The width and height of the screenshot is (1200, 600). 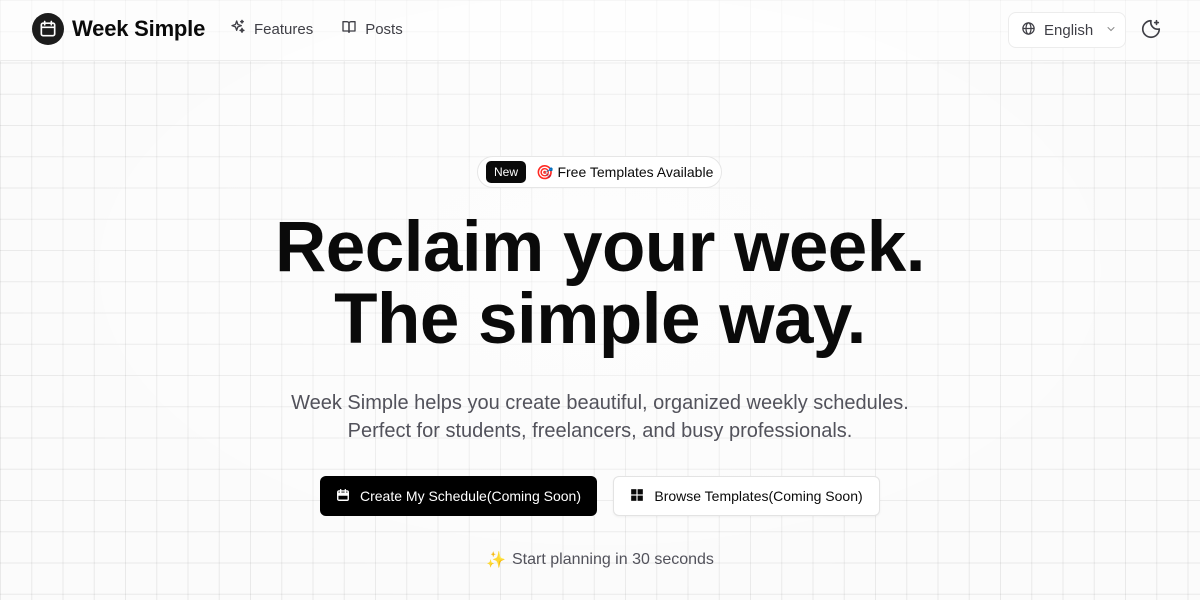 I want to click on brand-home-link: Week Simple, so click(x=118, y=29).